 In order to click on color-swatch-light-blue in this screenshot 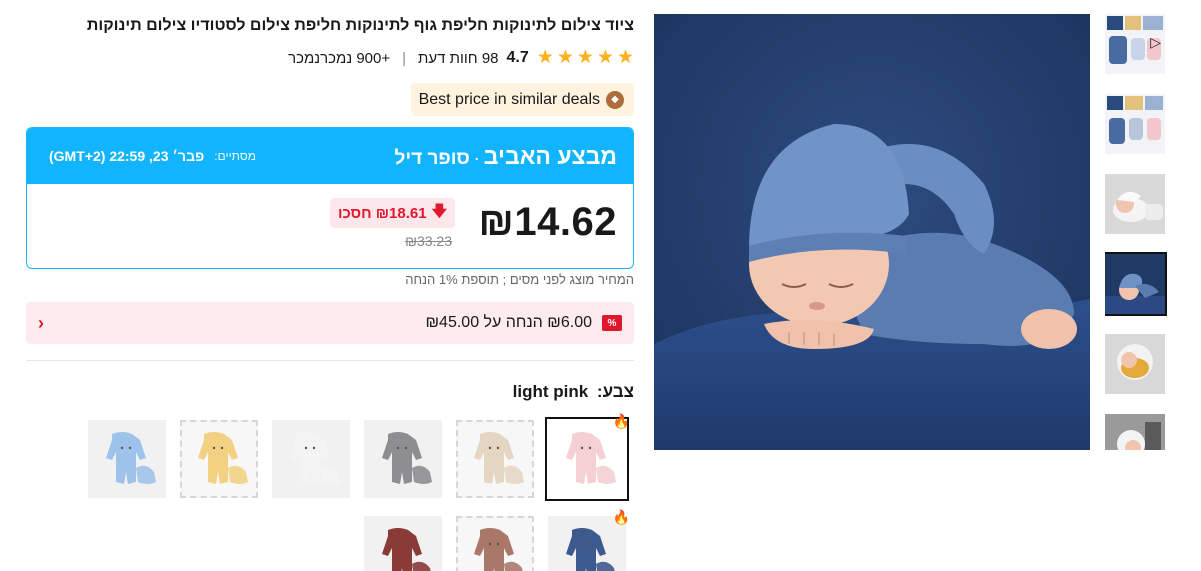, I will do `click(127, 459)`.